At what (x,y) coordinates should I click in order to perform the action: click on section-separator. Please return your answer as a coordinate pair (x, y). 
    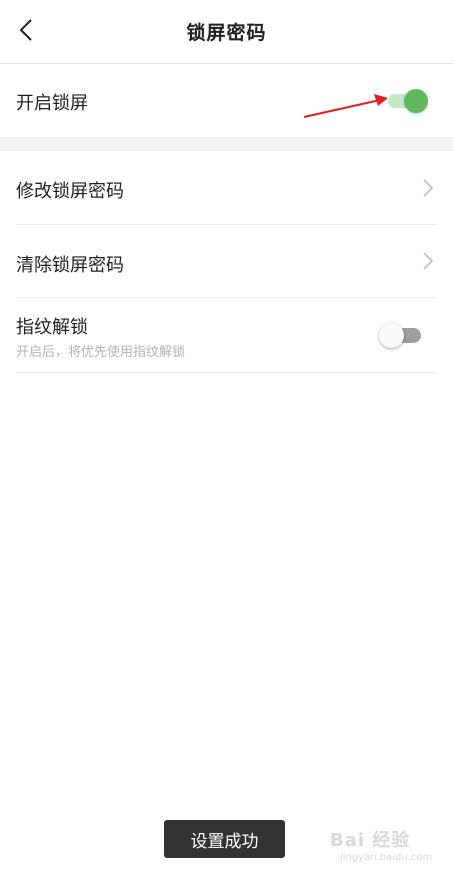
    Looking at the image, I should click on (226, 144).